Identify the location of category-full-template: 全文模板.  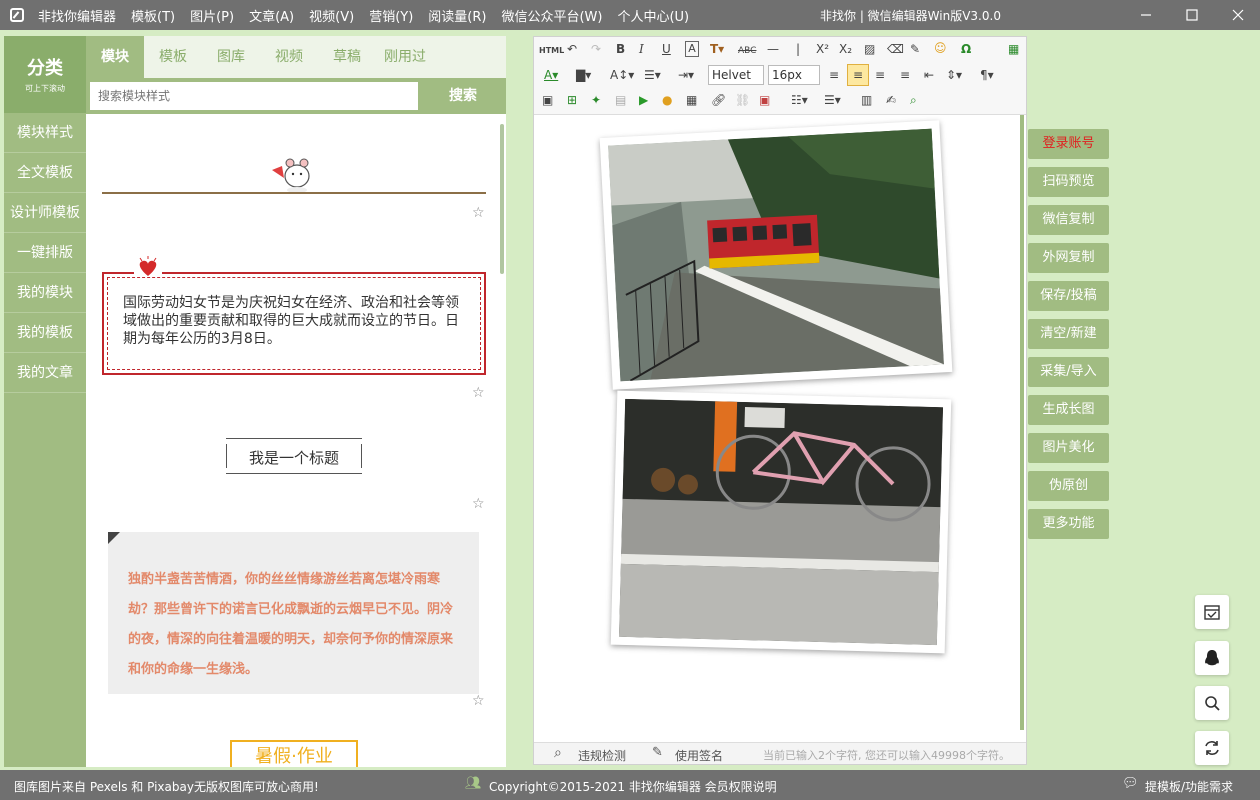
(45, 173).